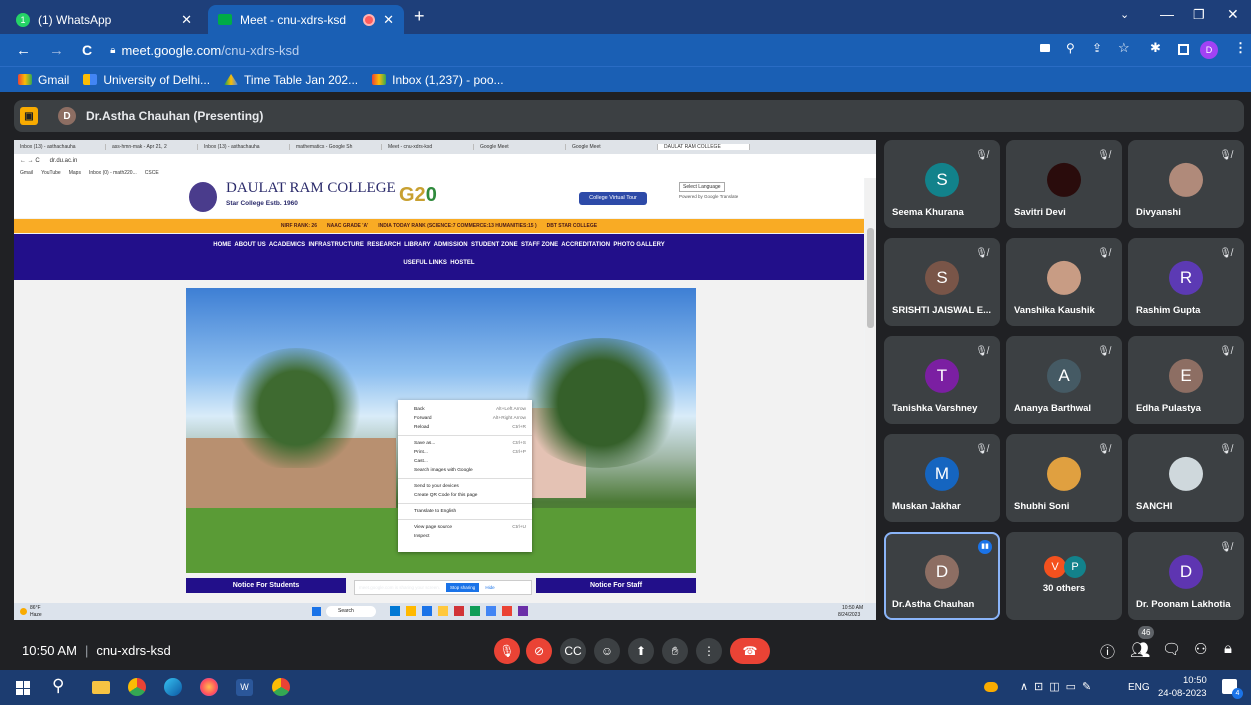  What do you see at coordinates (750, 651) in the screenshot?
I see `leave-call-button: ☎︎` at bounding box center [750, 651].